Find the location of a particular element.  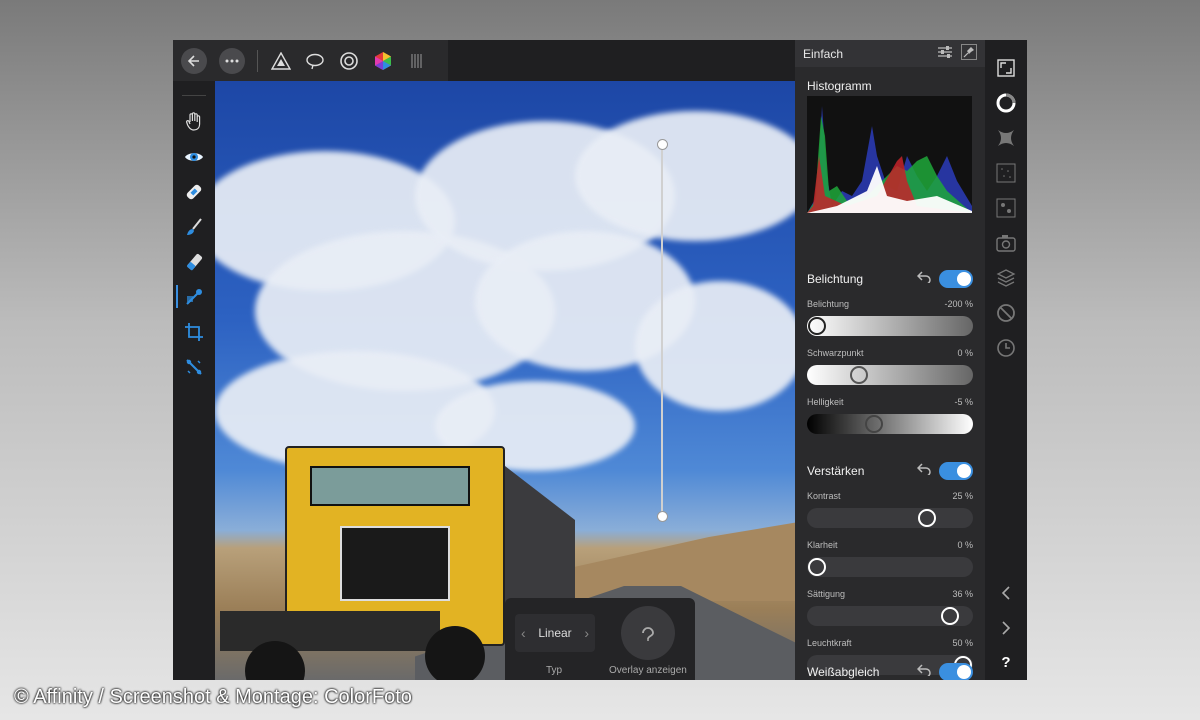

split-handle-bottom is located at coordinates (662, 516).